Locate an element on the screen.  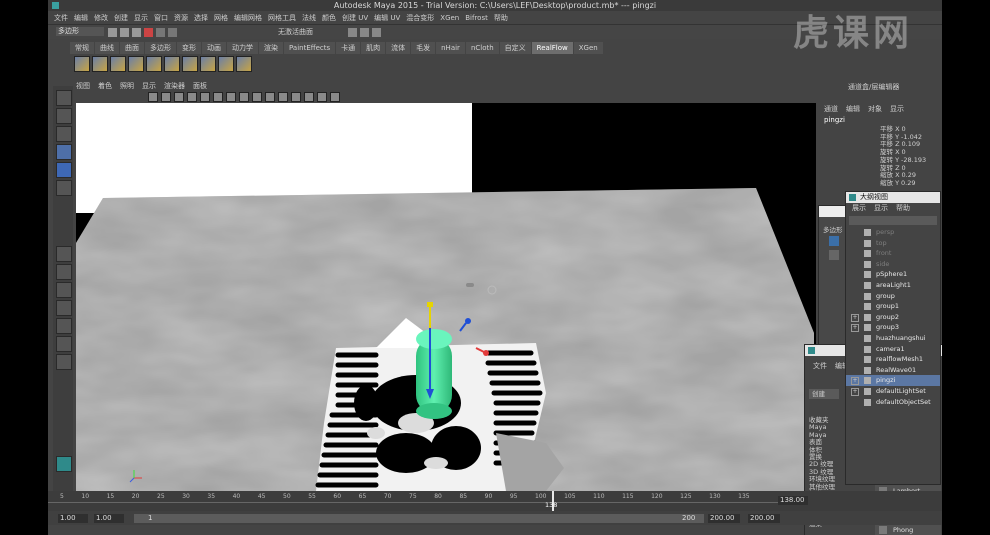
outliner-menu-item: 展示 is located at coordinates (859, 208).